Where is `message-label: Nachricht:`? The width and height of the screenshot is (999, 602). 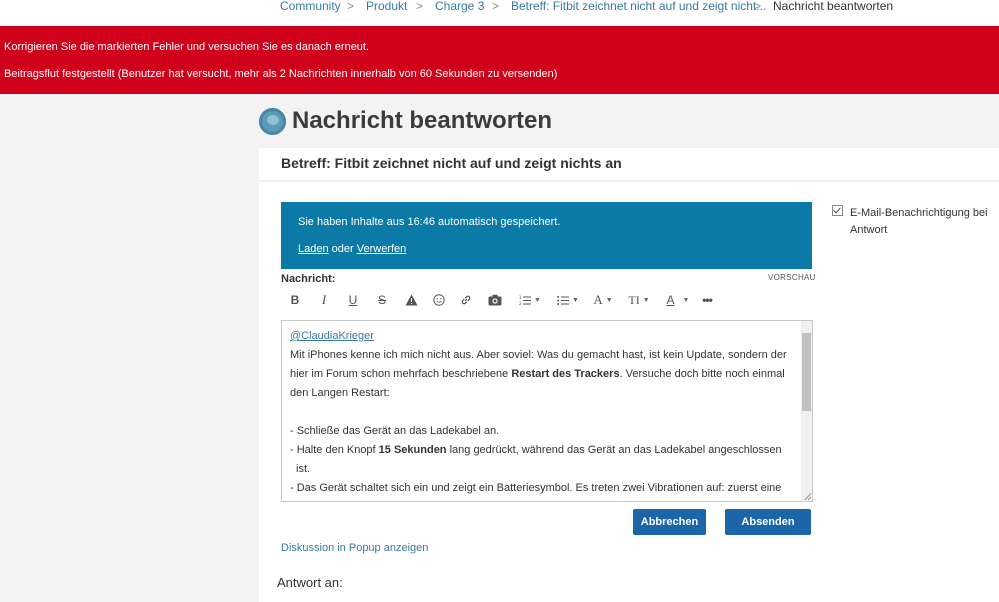 message-label: Nachricht: is located at coordinates (308, 279).